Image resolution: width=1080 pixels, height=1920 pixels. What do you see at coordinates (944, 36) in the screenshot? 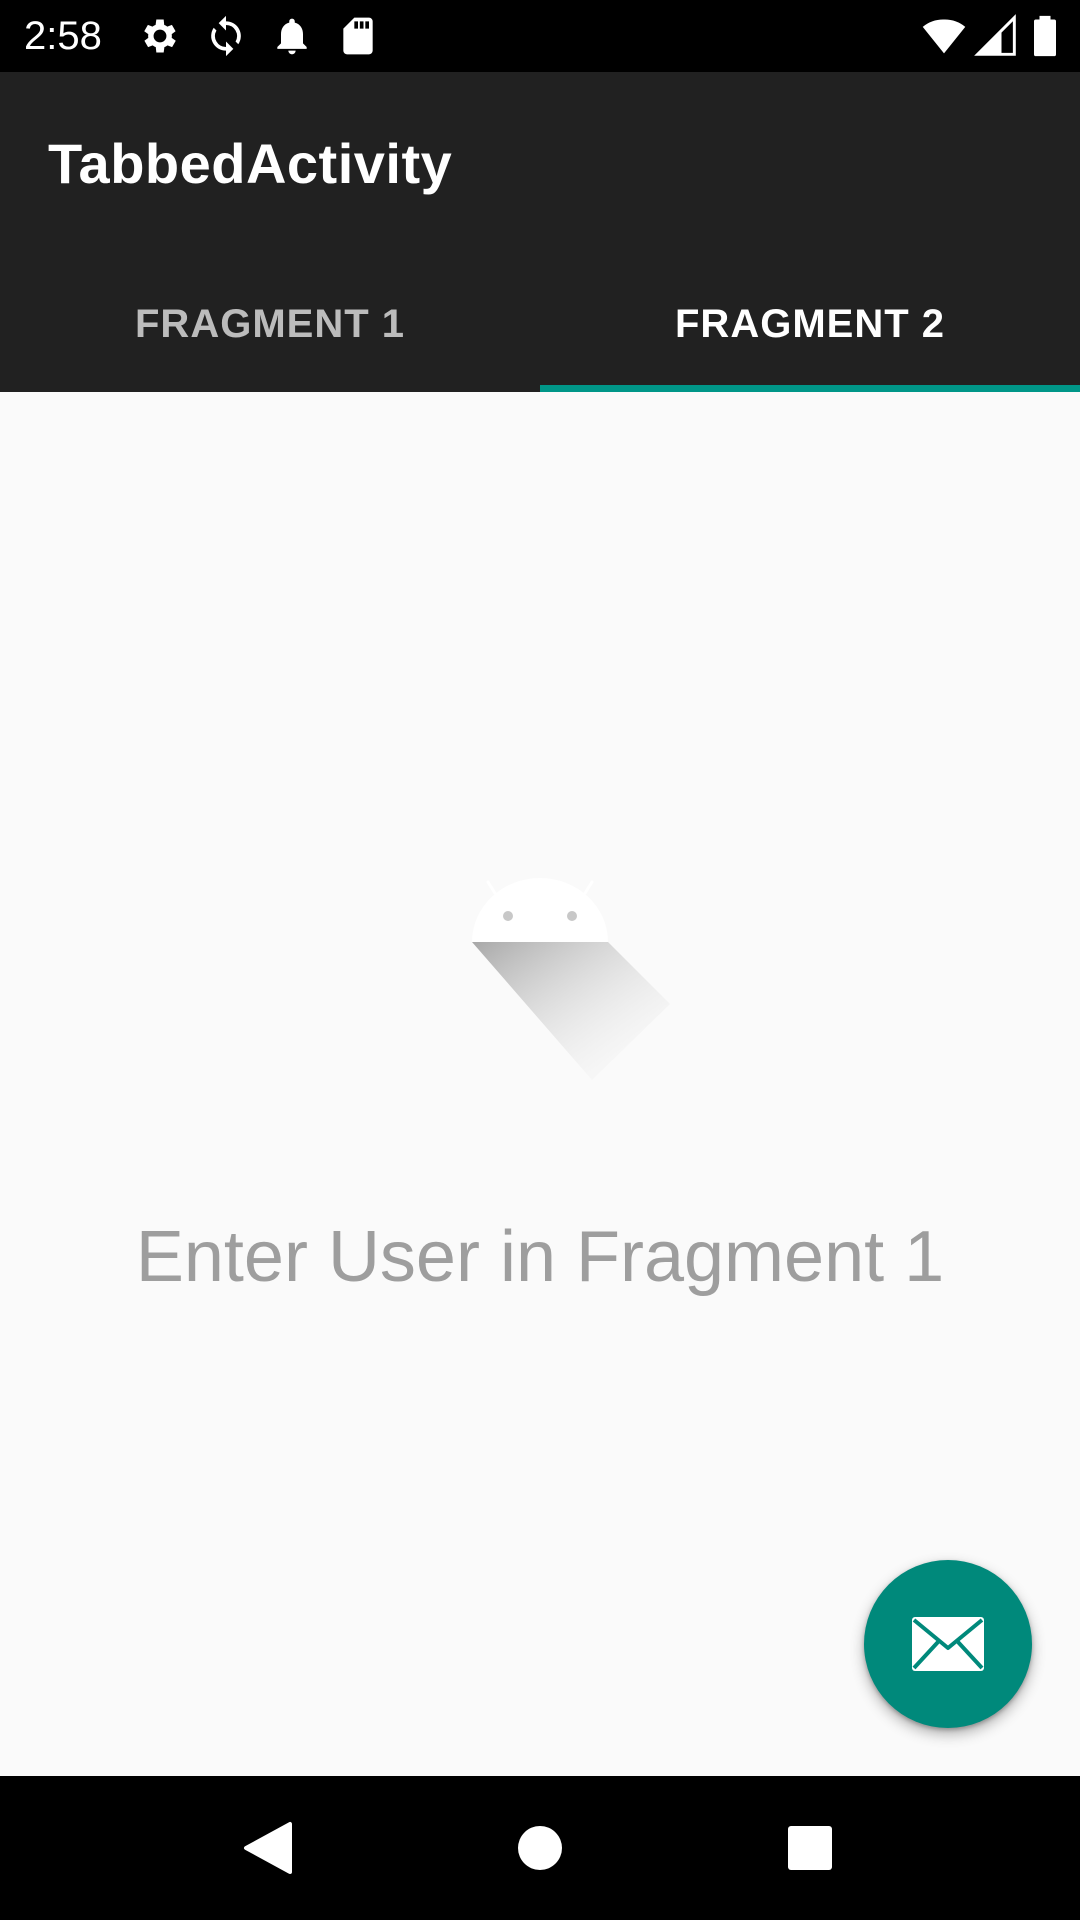
I see `wifi-icon` at bounding box center [944, 36].